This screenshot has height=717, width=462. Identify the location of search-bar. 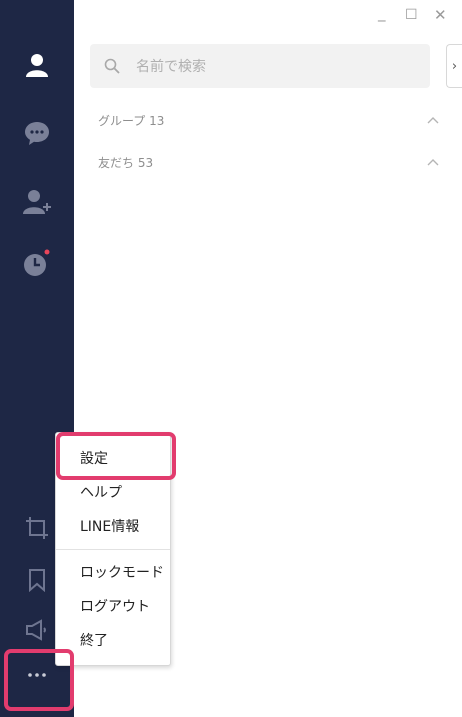
(260, 67).